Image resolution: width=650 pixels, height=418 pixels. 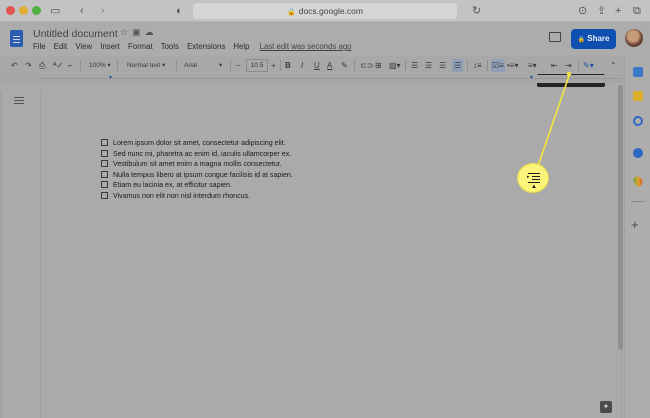 What do you see at coordinates (458, 65) in the screenshot?
I see `justify-icon: ☰` at bounding box center [458, 65].